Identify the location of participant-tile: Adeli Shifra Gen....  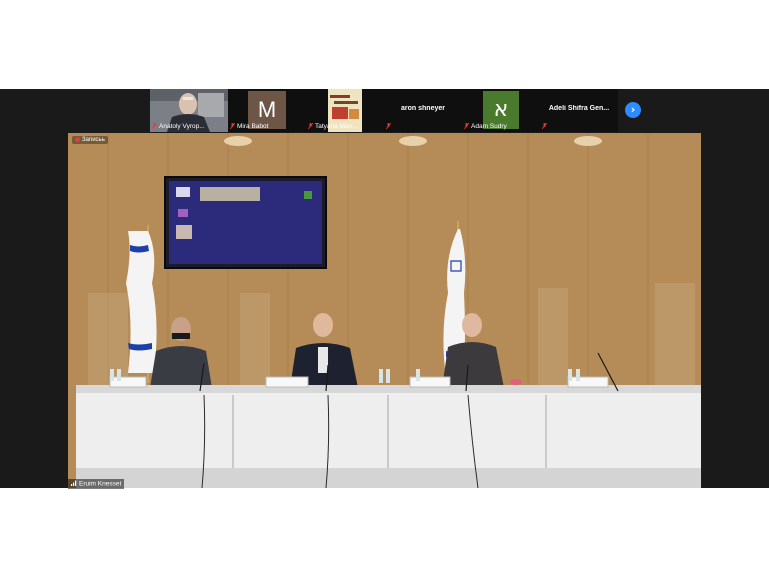
(579, 110).